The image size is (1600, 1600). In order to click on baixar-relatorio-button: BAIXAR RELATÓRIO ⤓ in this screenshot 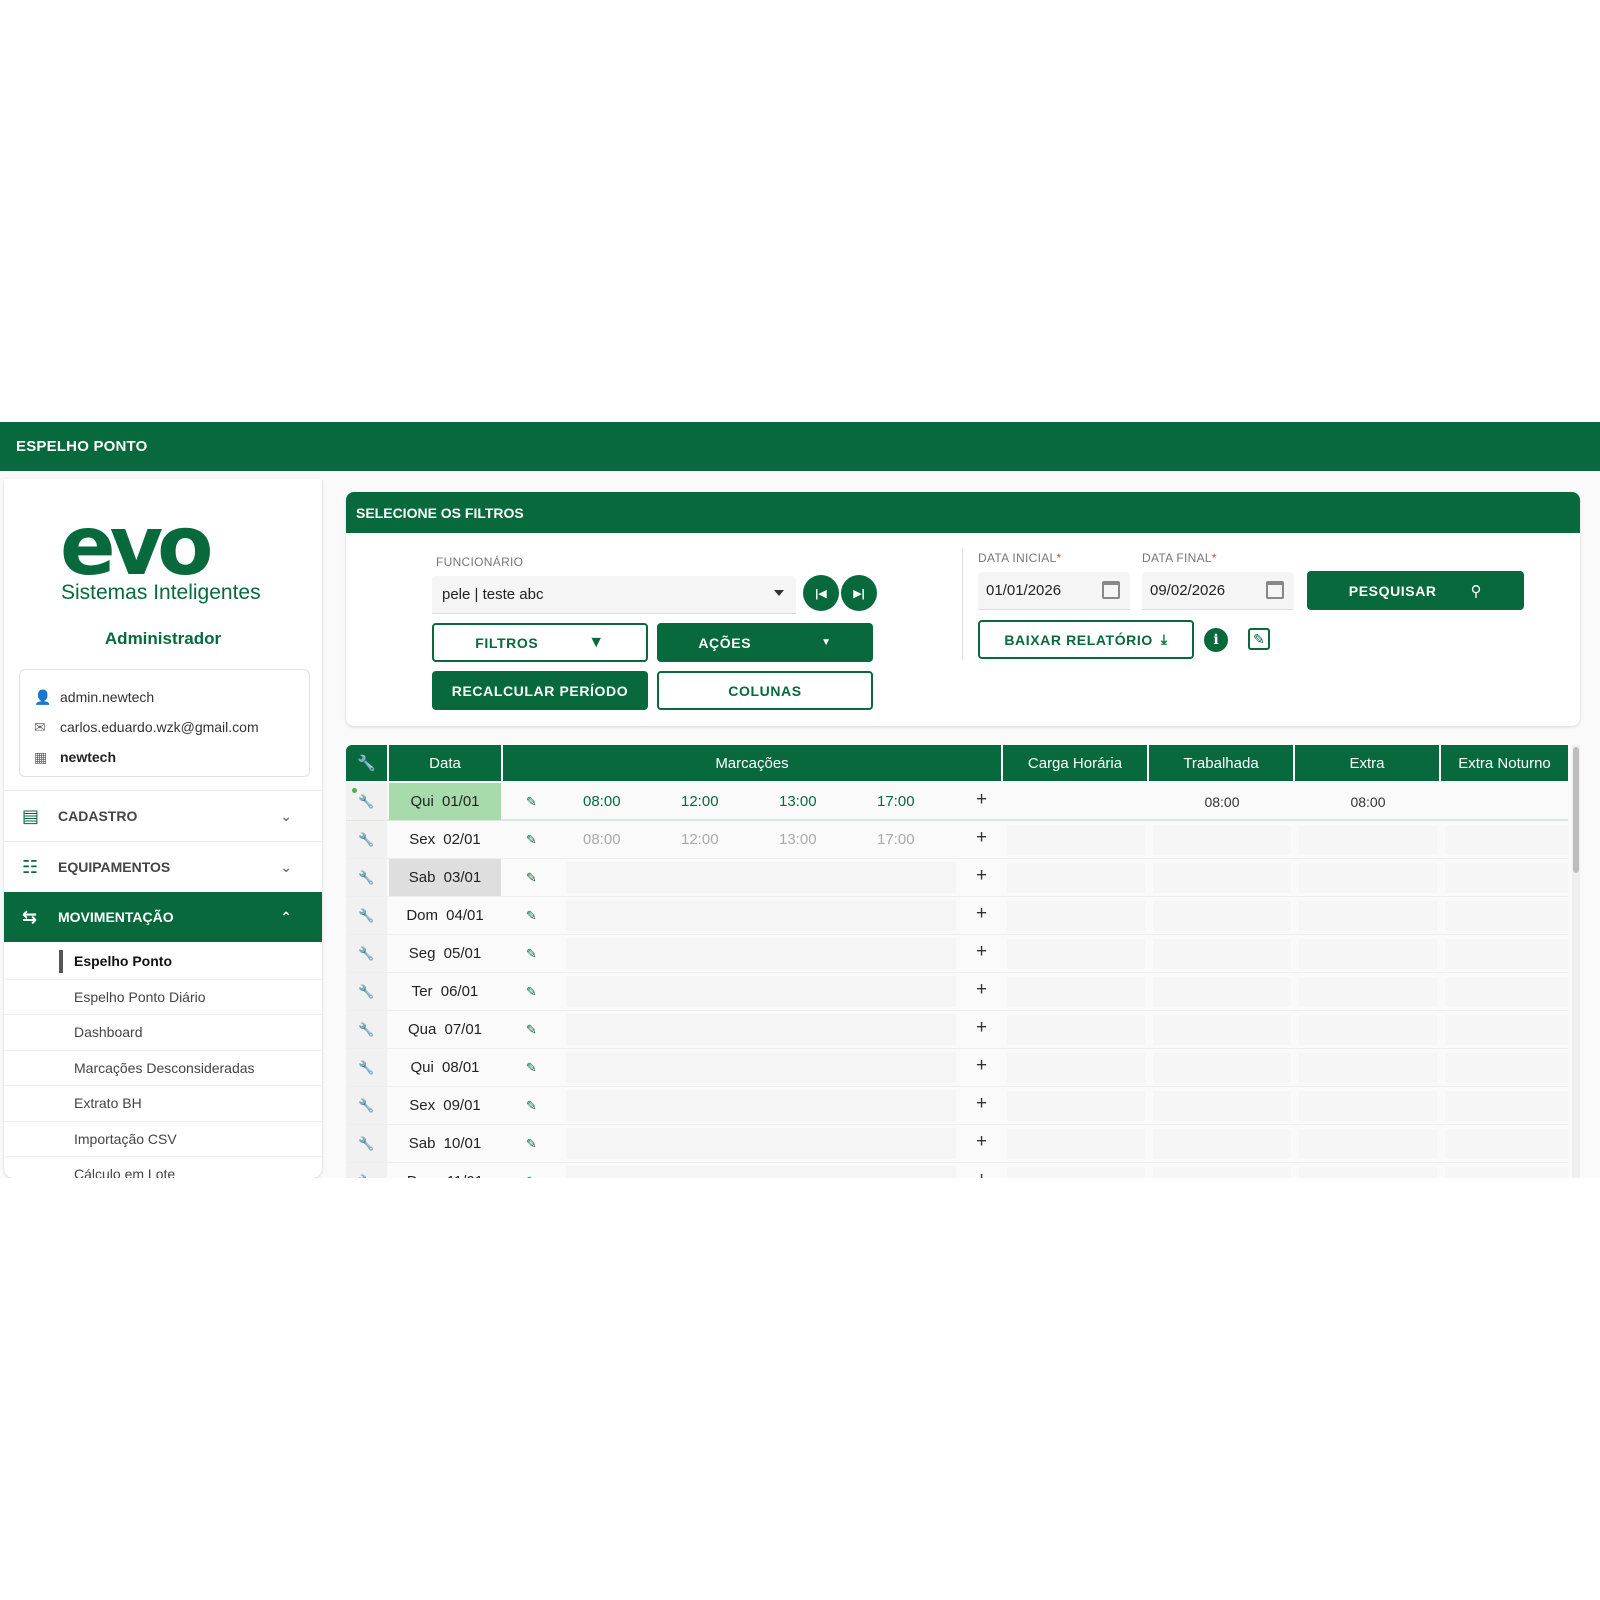, I will do `click(1086, 639)`.